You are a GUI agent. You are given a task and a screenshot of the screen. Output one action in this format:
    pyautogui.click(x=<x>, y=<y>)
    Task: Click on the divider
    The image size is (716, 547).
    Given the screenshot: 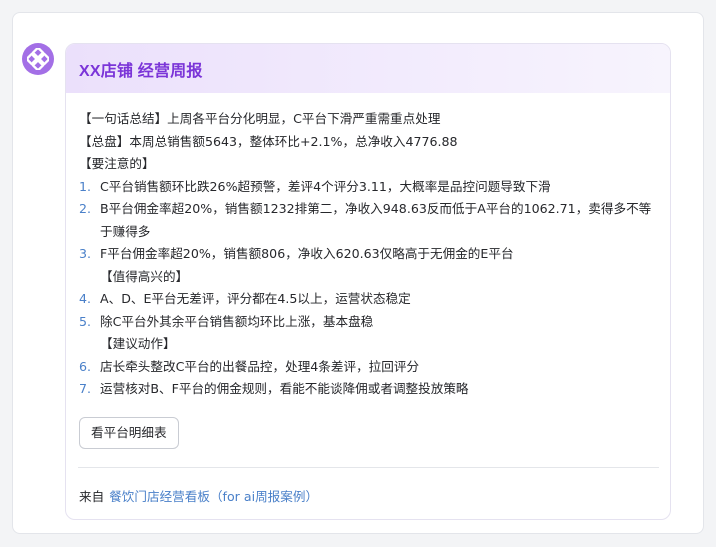 What is the action you would take?
    pyautogui.click(x=368, y=467)
    